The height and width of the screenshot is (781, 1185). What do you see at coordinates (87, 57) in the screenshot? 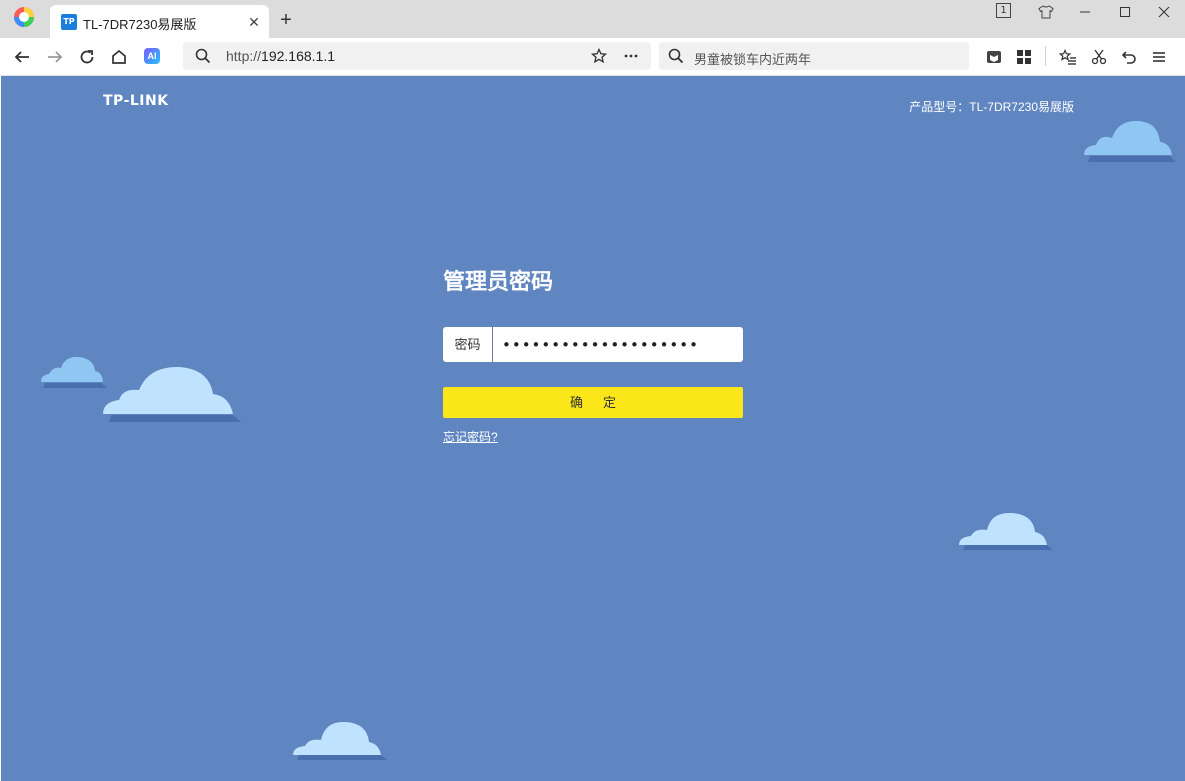
I see `reload-icon` at bounding box center [87, 57].